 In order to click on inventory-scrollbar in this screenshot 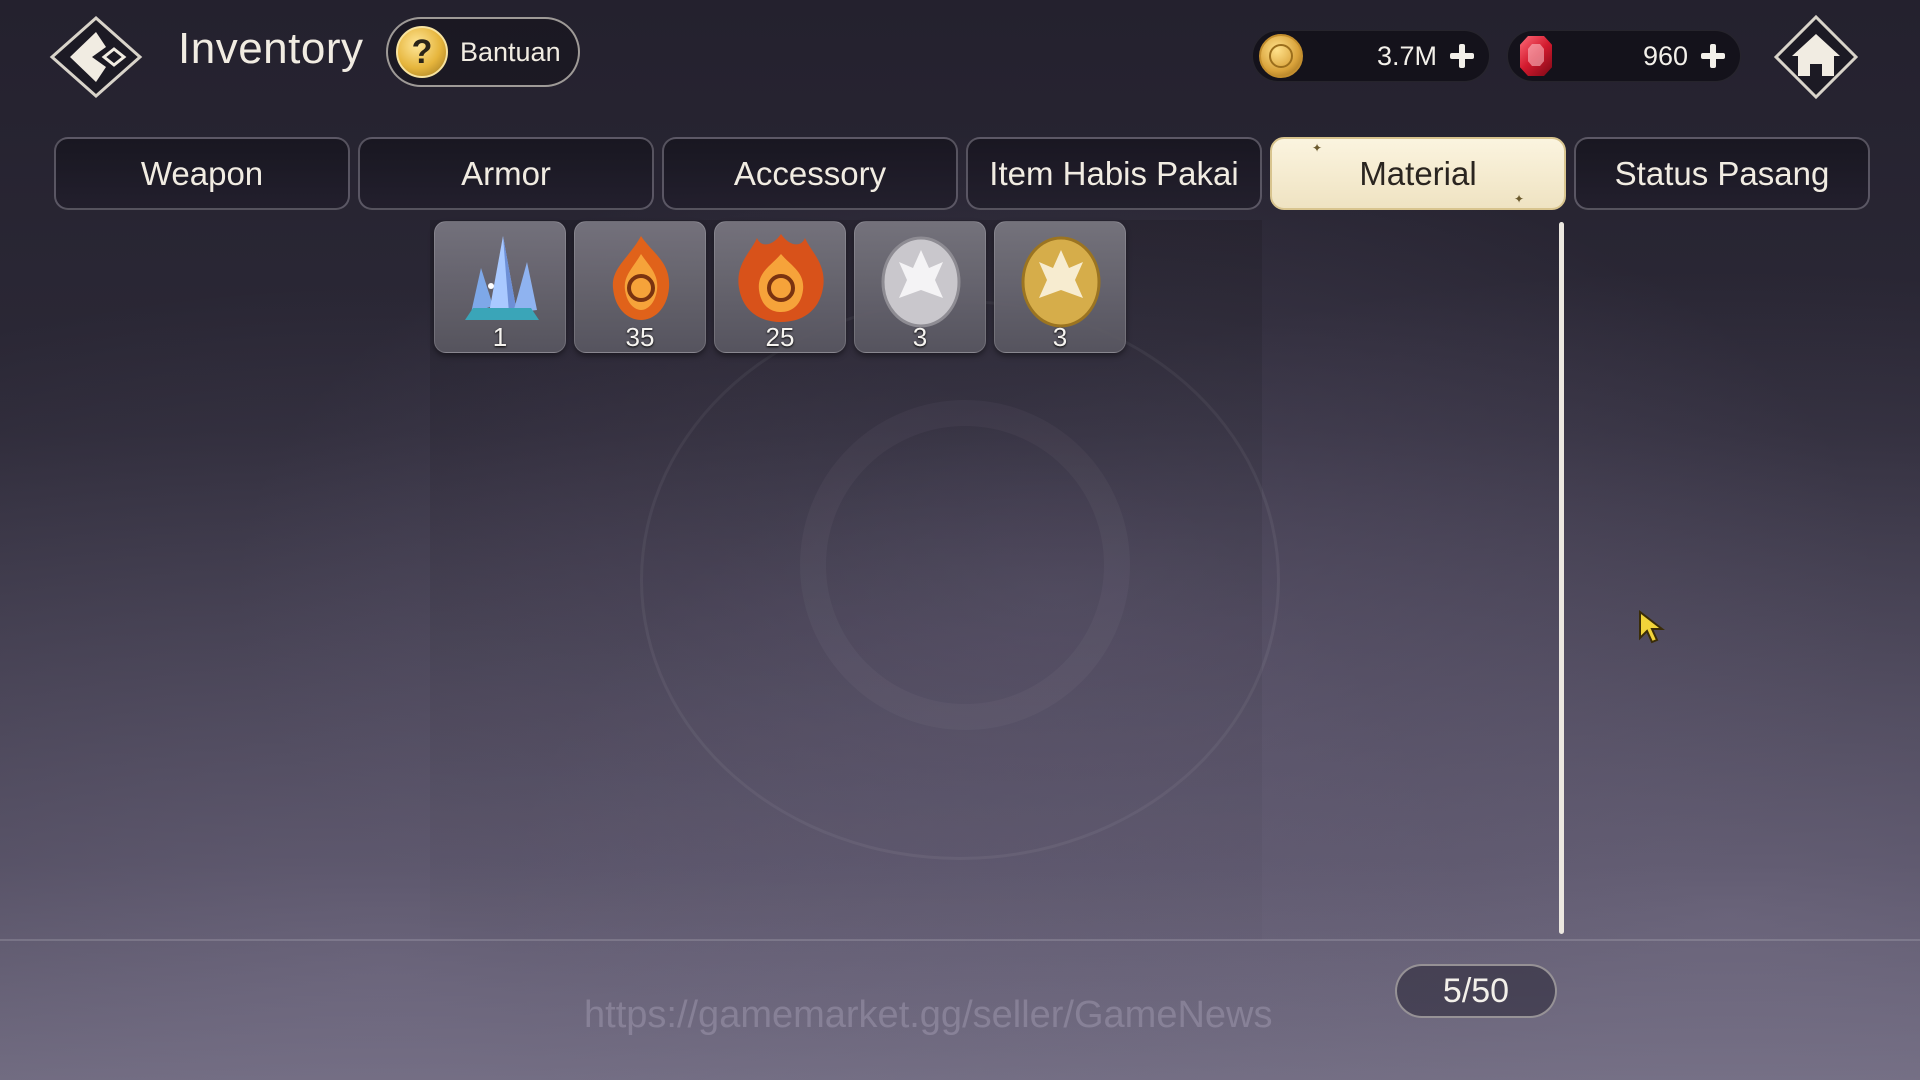, I will do `click(1561, 578)`.